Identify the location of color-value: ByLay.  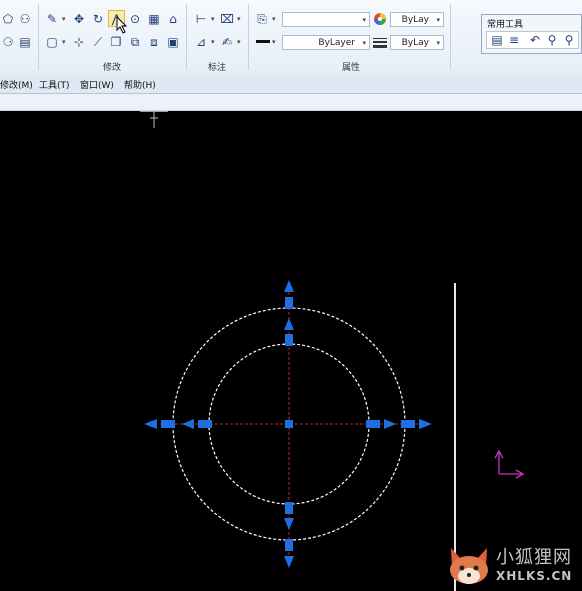
(415, 19).